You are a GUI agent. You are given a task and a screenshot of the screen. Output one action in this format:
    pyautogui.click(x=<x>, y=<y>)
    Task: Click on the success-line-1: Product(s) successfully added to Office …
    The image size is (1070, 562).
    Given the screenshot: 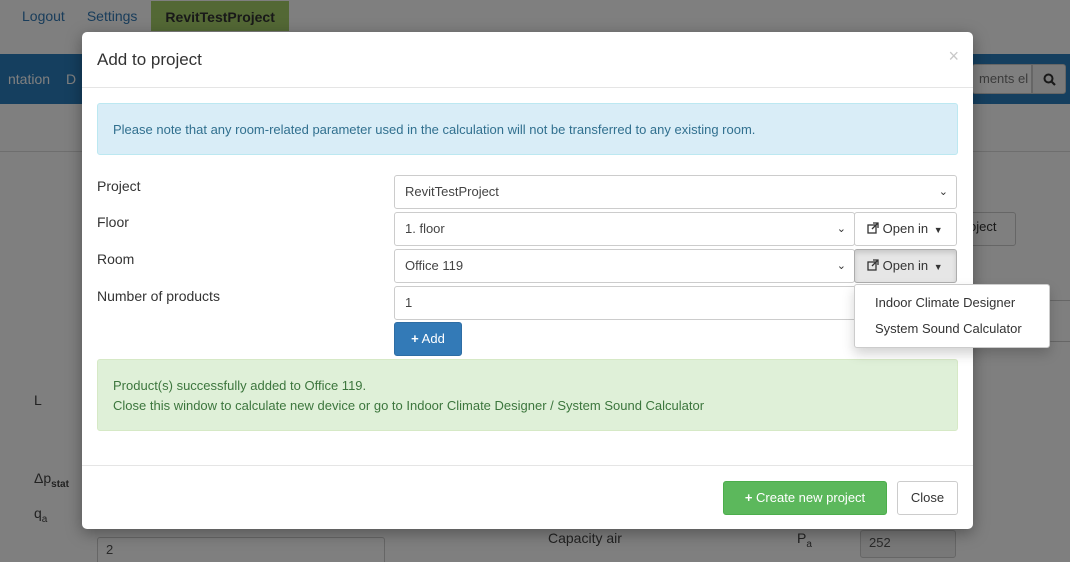 What is the action you would take?
    pyautogui.click(x=240, y=385)
    